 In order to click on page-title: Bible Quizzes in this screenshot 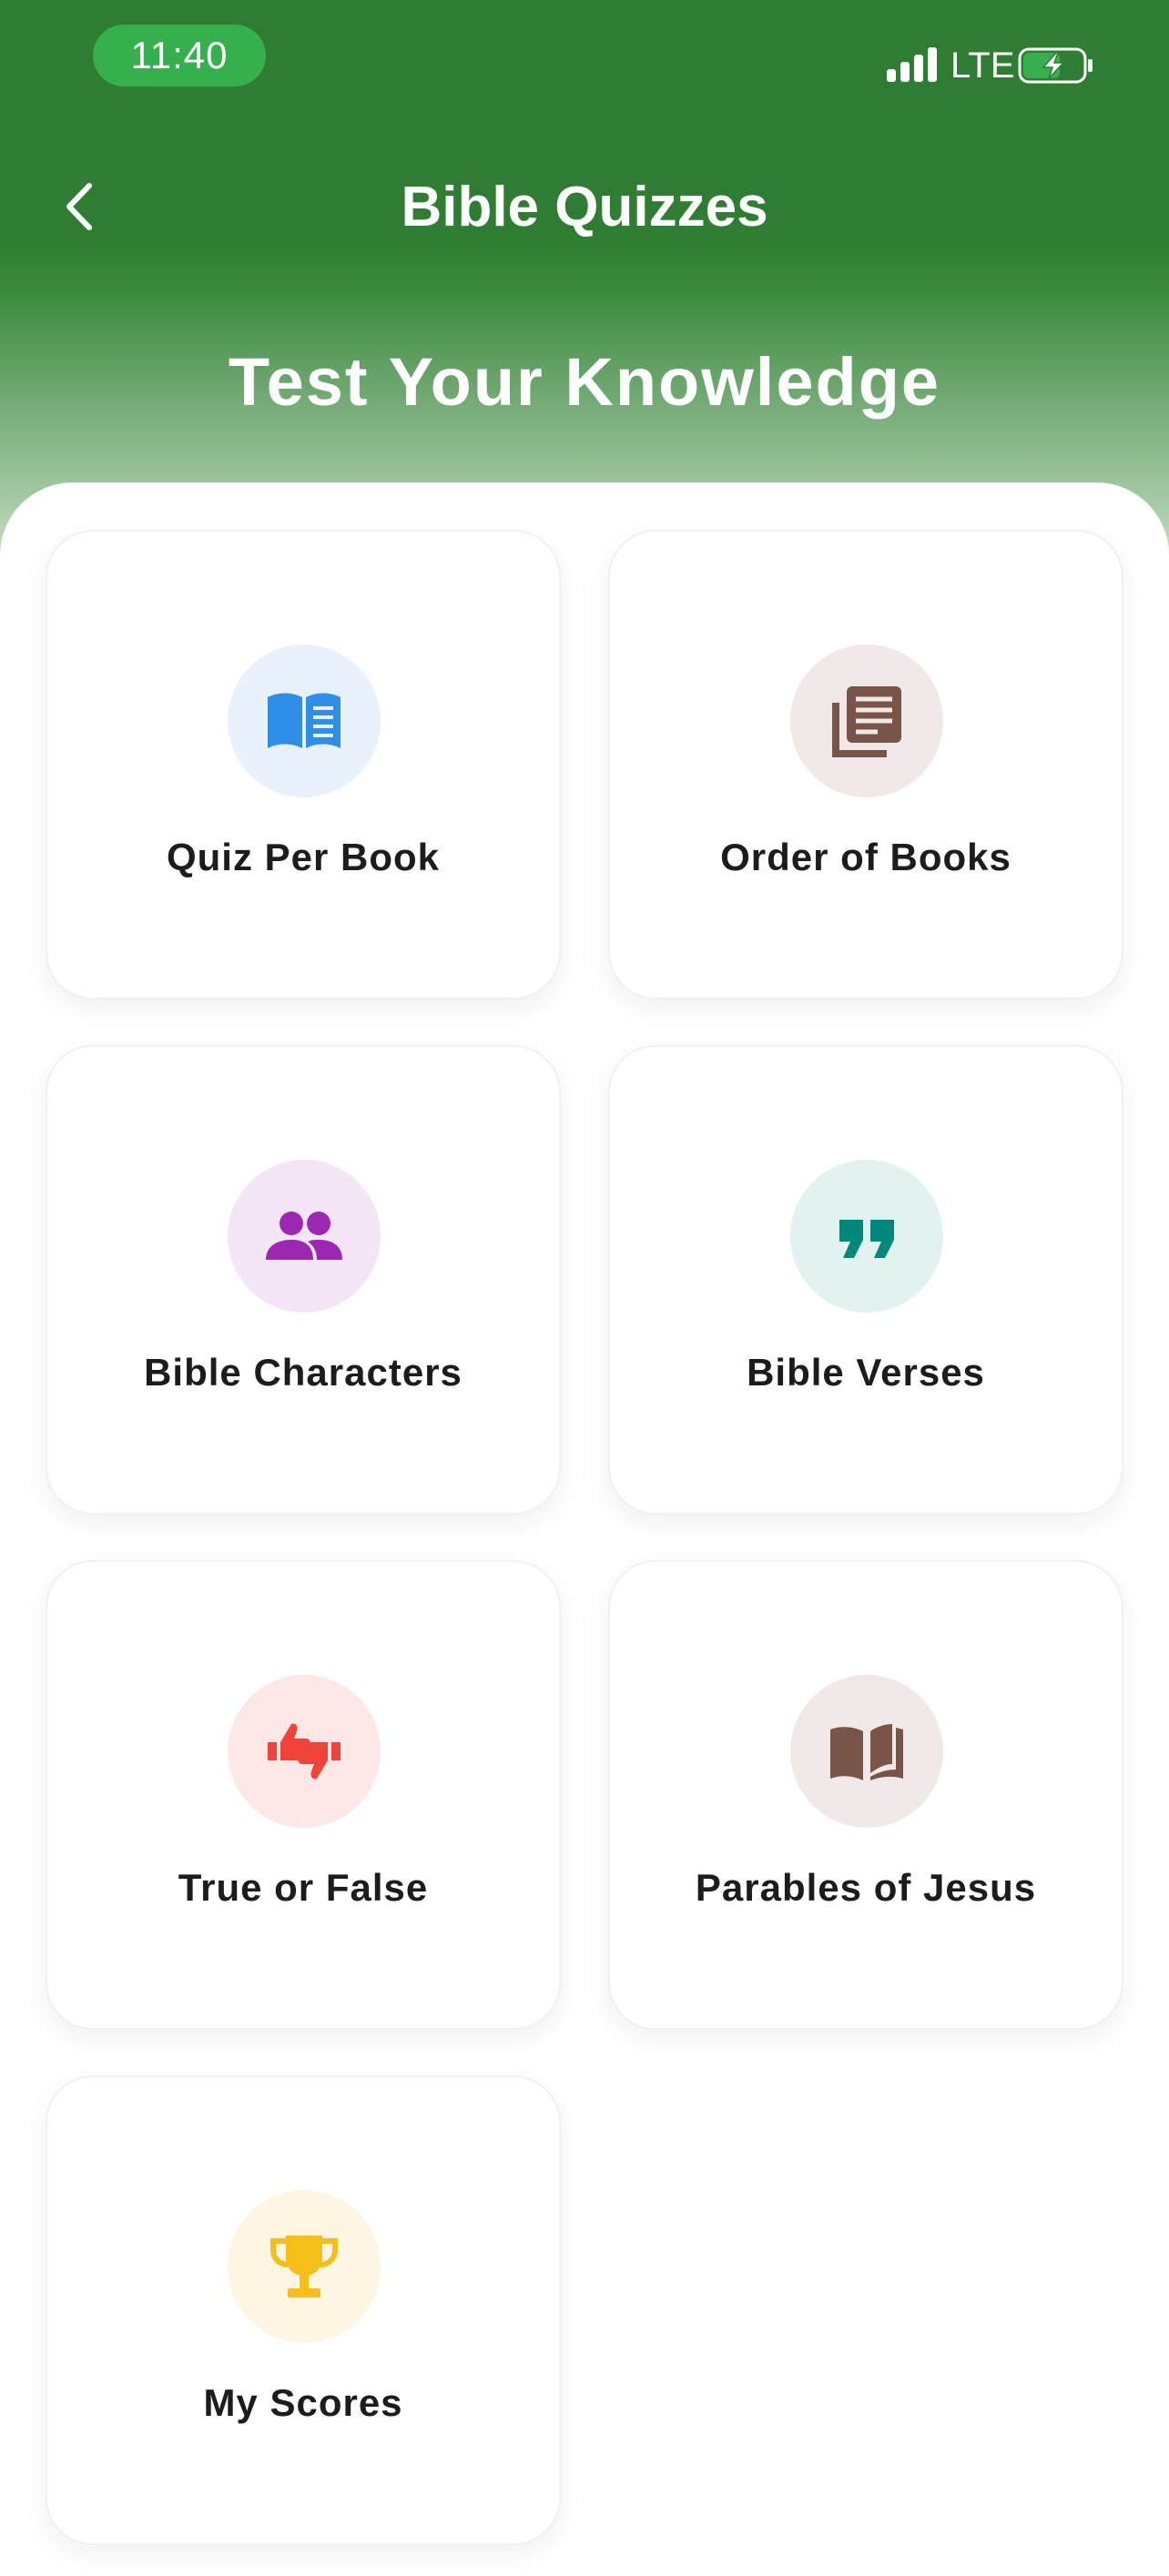, I will do `click(584, 207)`.